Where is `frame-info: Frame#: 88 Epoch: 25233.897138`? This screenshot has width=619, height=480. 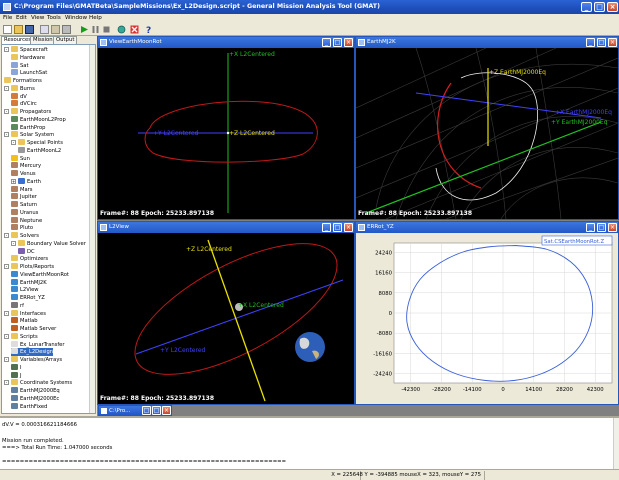
frame-info: Frame#: 88 Epoch: 25233.897138 is located at coordinates (157, 398).